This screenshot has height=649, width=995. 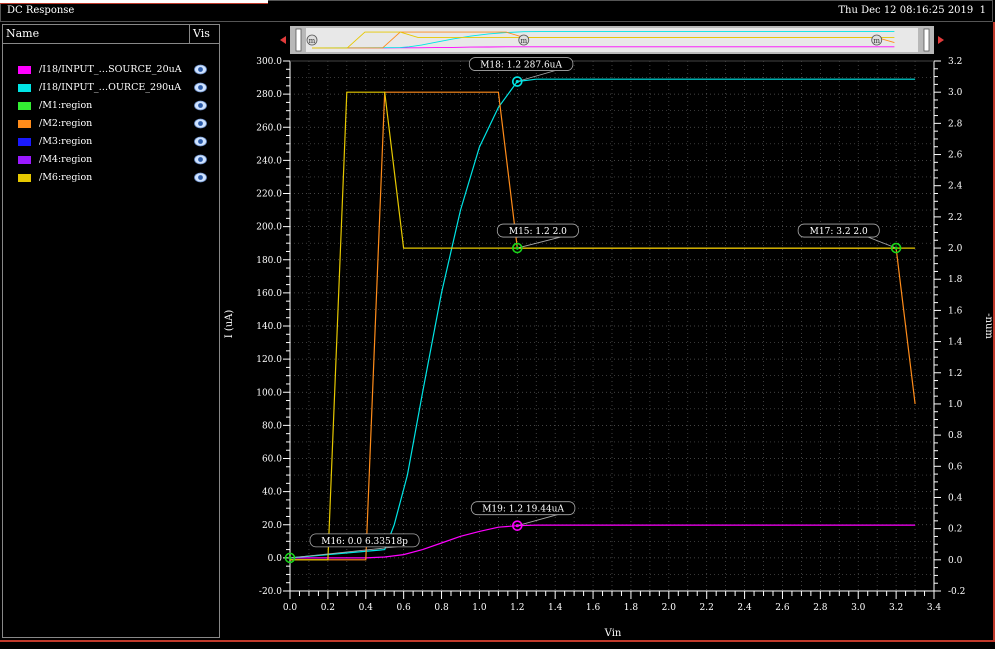 What do you see at coordinates (269, 62) in the screenshot?
I see `y-tick-label: 300.0` at bounding box center [269, 62].